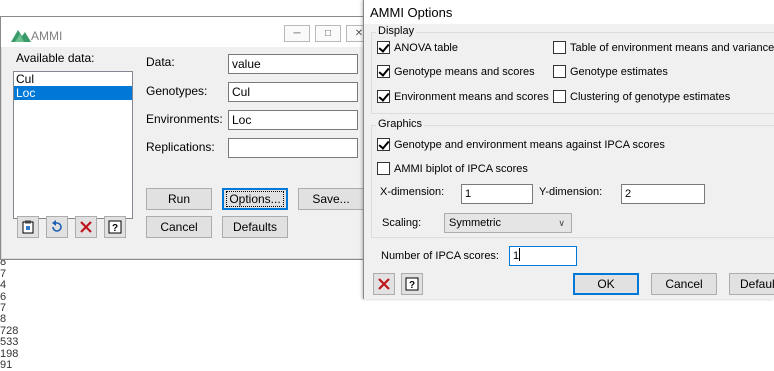  What do you see at coordinates (383, 47) in the screenshot?
I see `anova-table-box` at bounding box center [383, 47].